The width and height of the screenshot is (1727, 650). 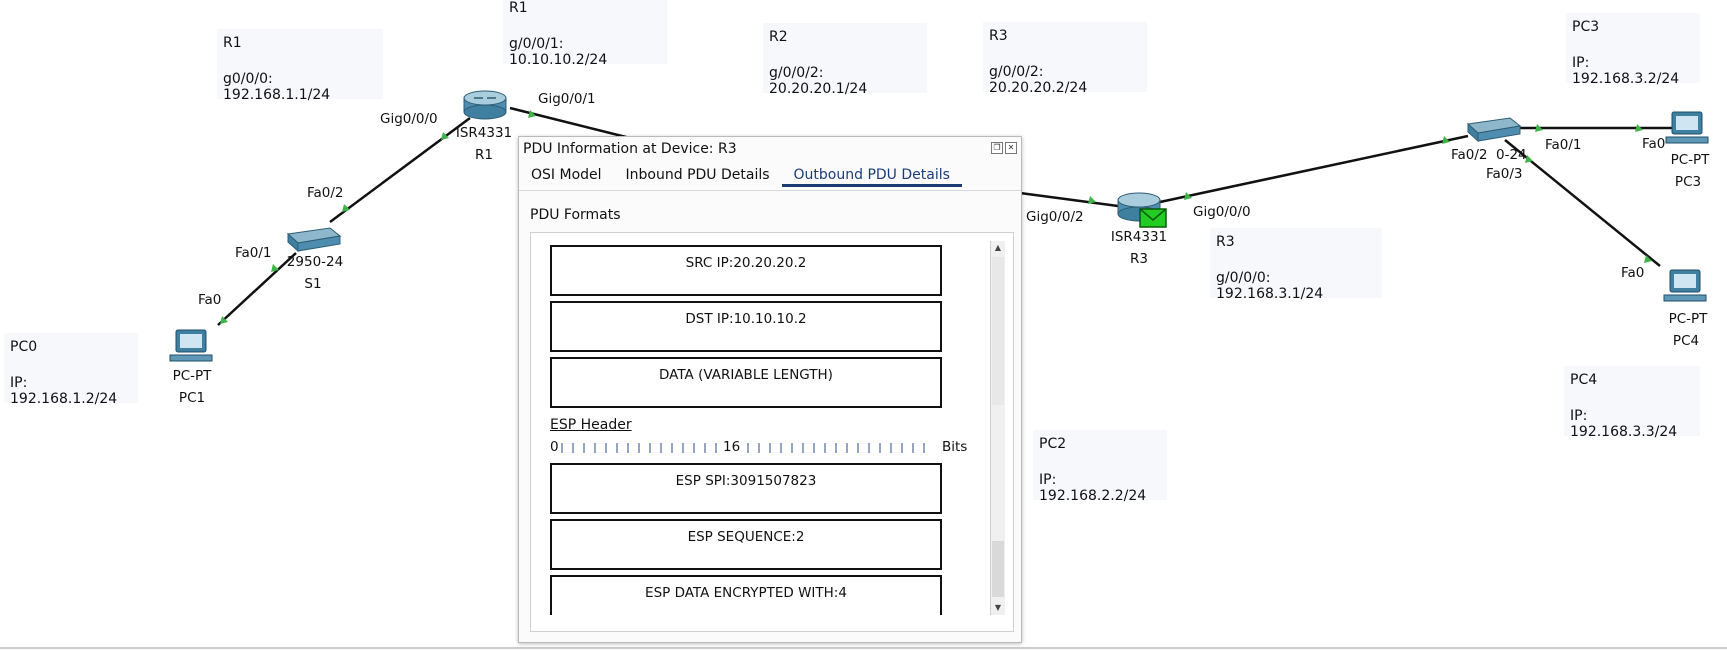 What do you see at coordinates (1687, 127) in the screenshot?
I see `pc3-icon` at bounding box center [1687, 127].